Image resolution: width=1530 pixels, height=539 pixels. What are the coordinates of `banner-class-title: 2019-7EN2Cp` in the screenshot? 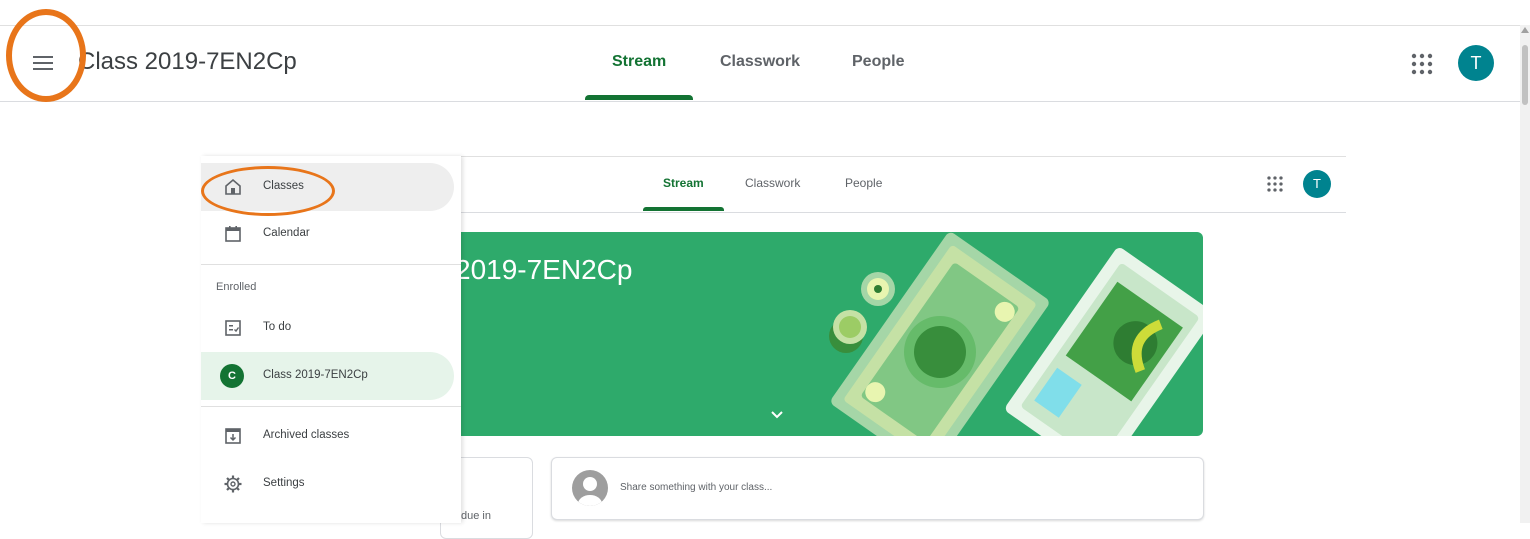 It's located at (544, 269).